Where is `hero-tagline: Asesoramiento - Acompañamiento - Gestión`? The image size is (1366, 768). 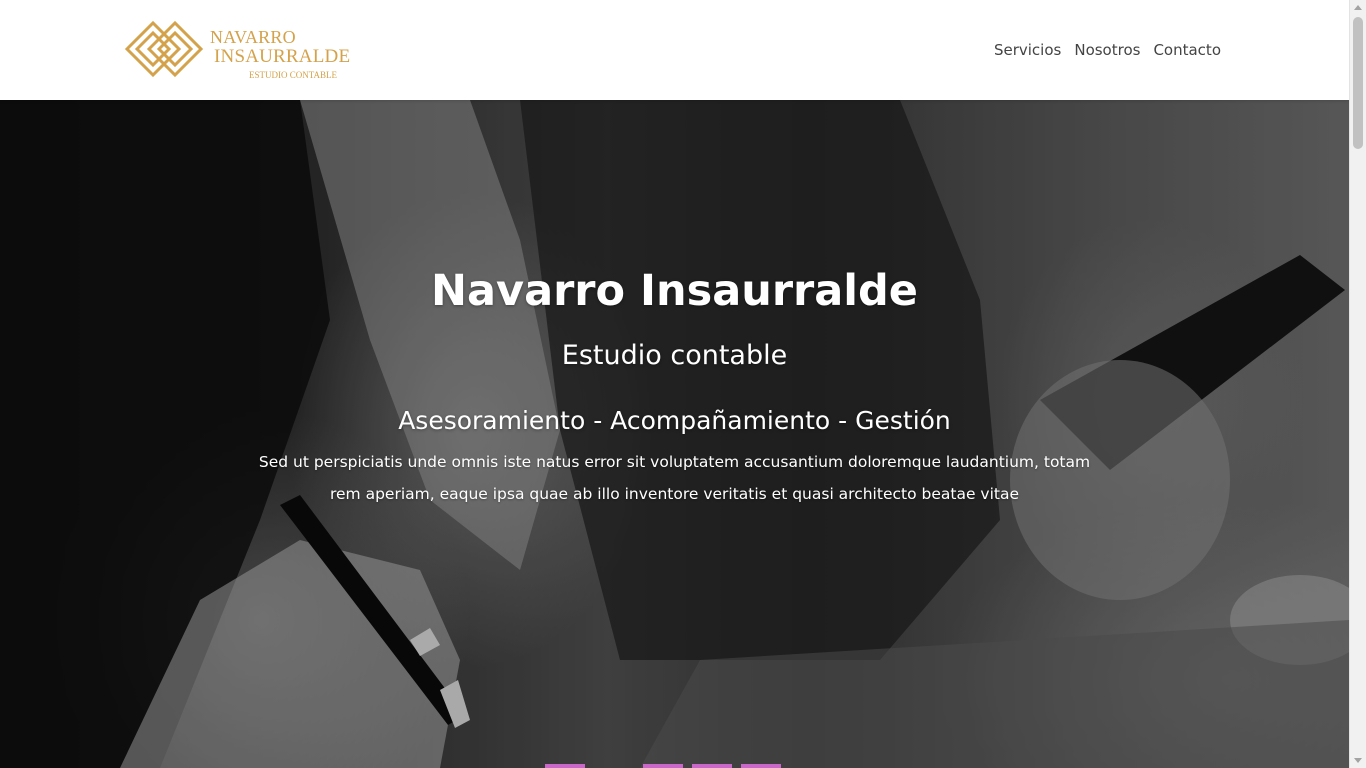 hero-tagline: Asesoramiento - Acompañamiento - Gestión is located at coordinates (674, 420).